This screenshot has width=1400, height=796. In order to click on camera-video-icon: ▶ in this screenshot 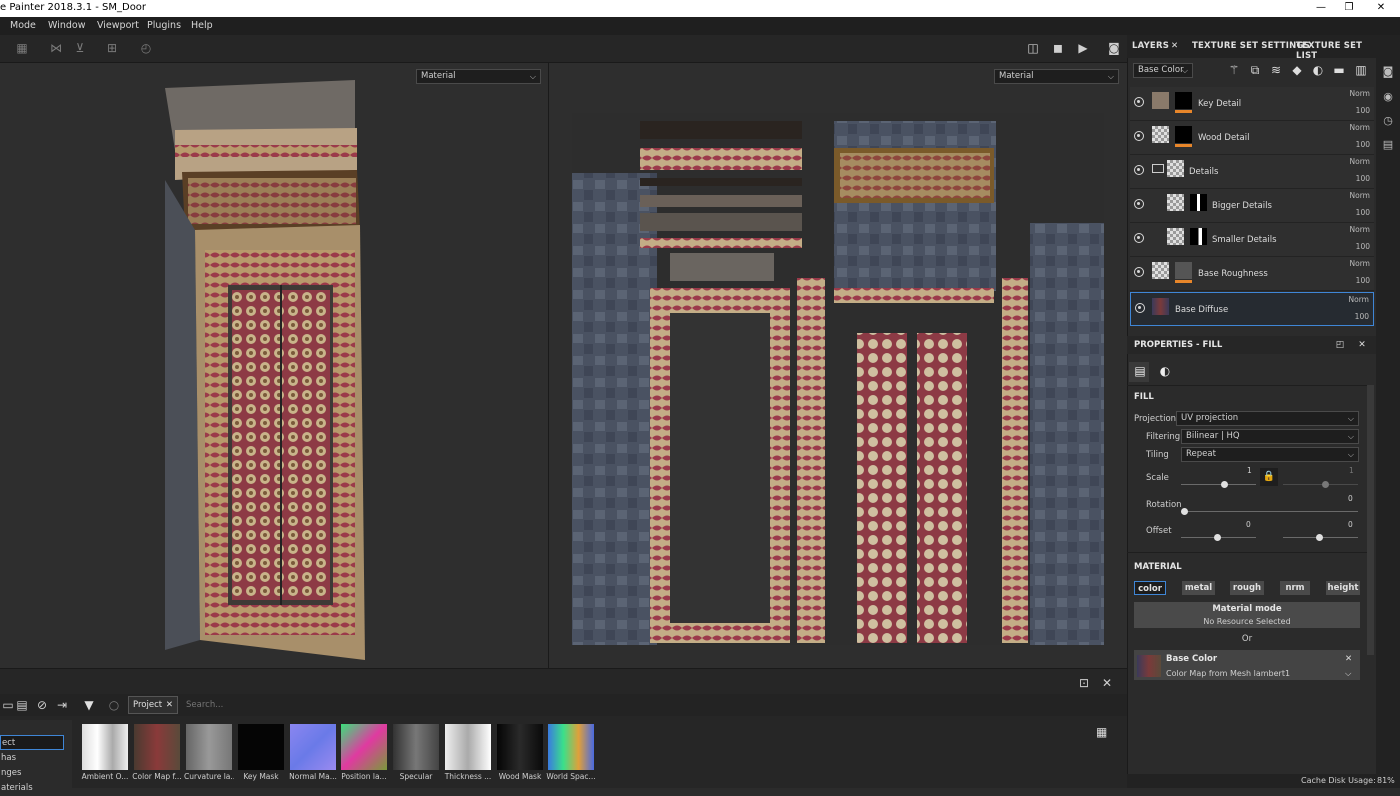, I will do `click(1083, 48)`.